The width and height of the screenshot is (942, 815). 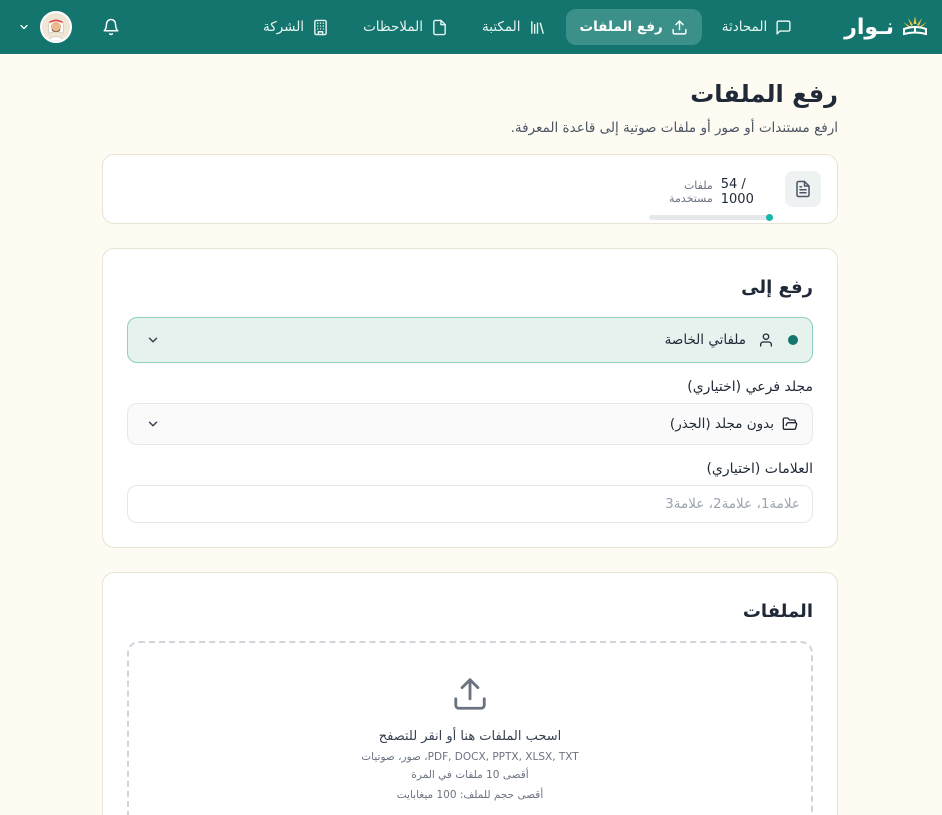 I want to click on user-icon, so click(x=766, y=340).